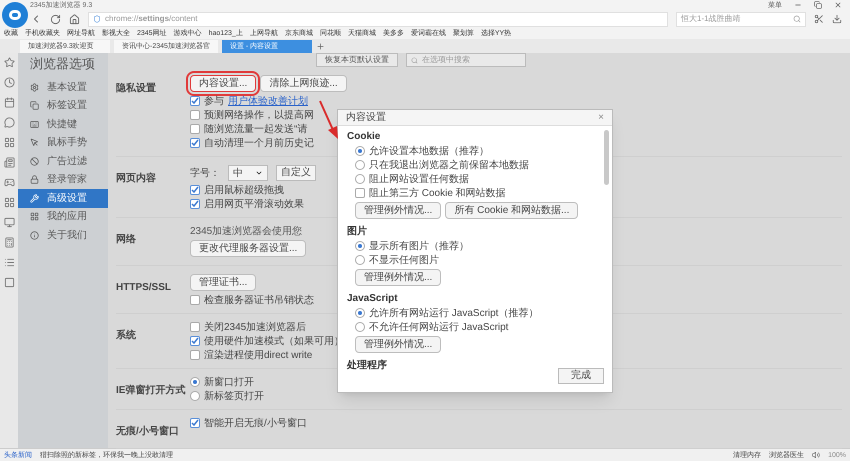 Image resolution: width=850 pixels, height=461 pixels. I want to click on privacy-link: 用户体验改善计划, so click(268, 101).